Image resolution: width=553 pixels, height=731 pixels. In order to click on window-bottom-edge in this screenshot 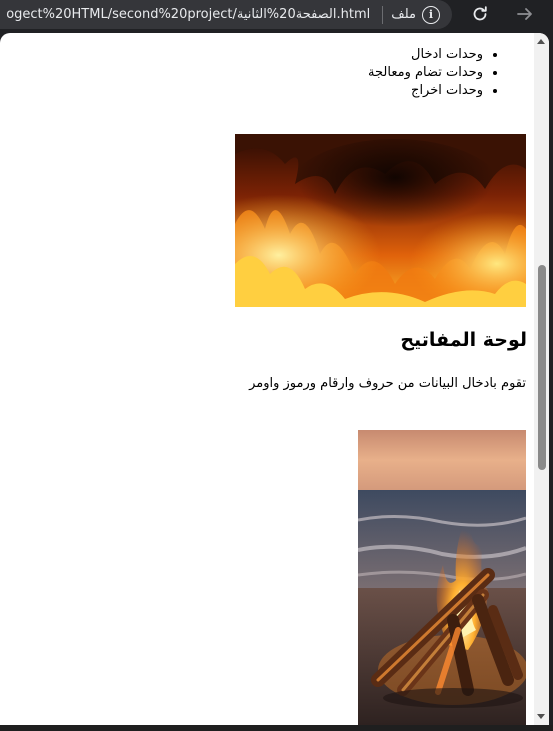, I will do `click(276, 728)`.